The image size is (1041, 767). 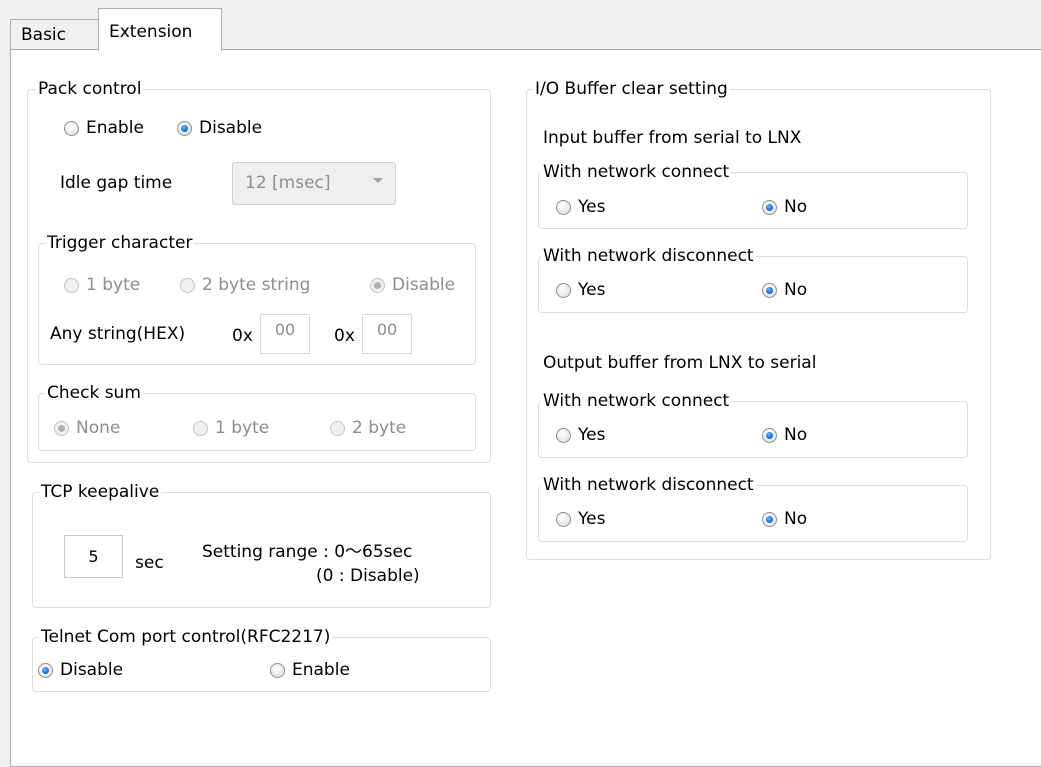 What do you see at coordinates (592, 519) in the screenshot?
I see `output-disconnect-yes-label: Yes` at bounding box center [592, 519].